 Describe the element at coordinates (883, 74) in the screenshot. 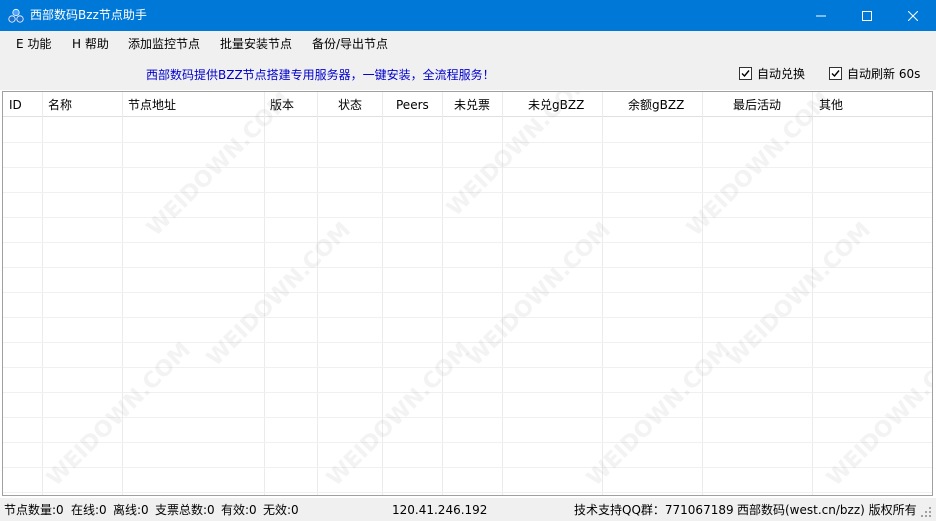

I see `auto-refresh-label: 自动刷新 60s` at that location.